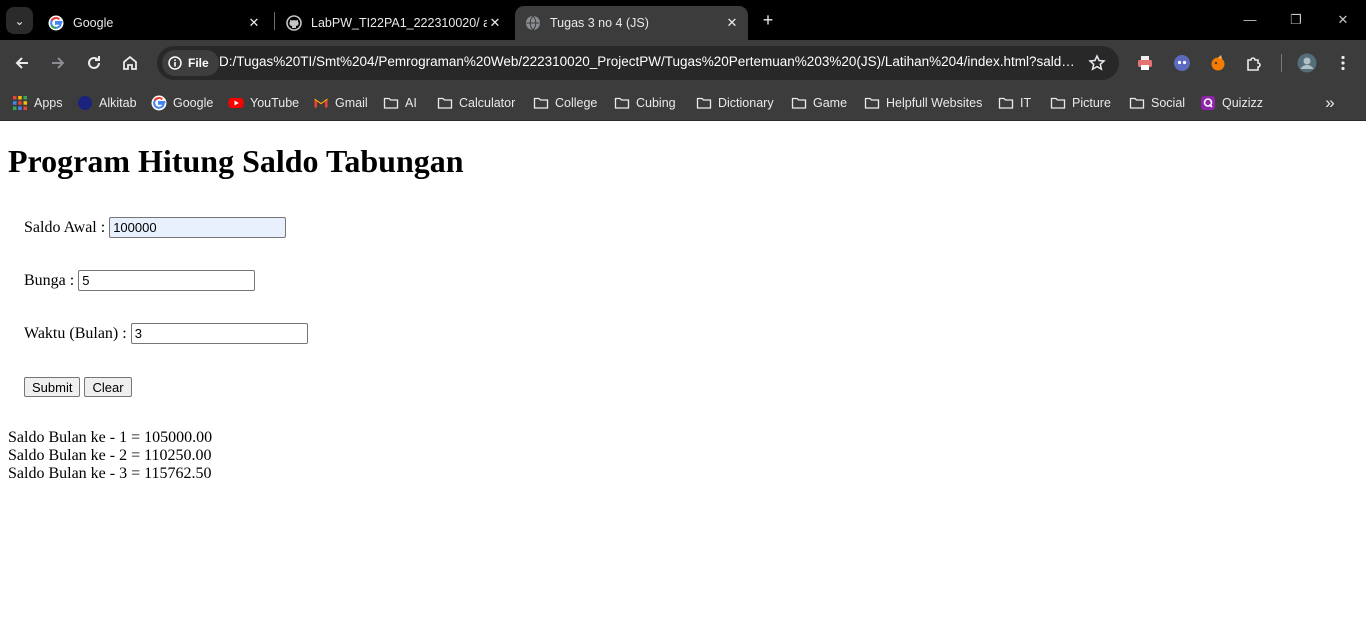 The width and height of the screenshot is (1366, 639). Describe the element at coordinates (85, 103) in the screenshot. I see `alkitab-icon` at that location.